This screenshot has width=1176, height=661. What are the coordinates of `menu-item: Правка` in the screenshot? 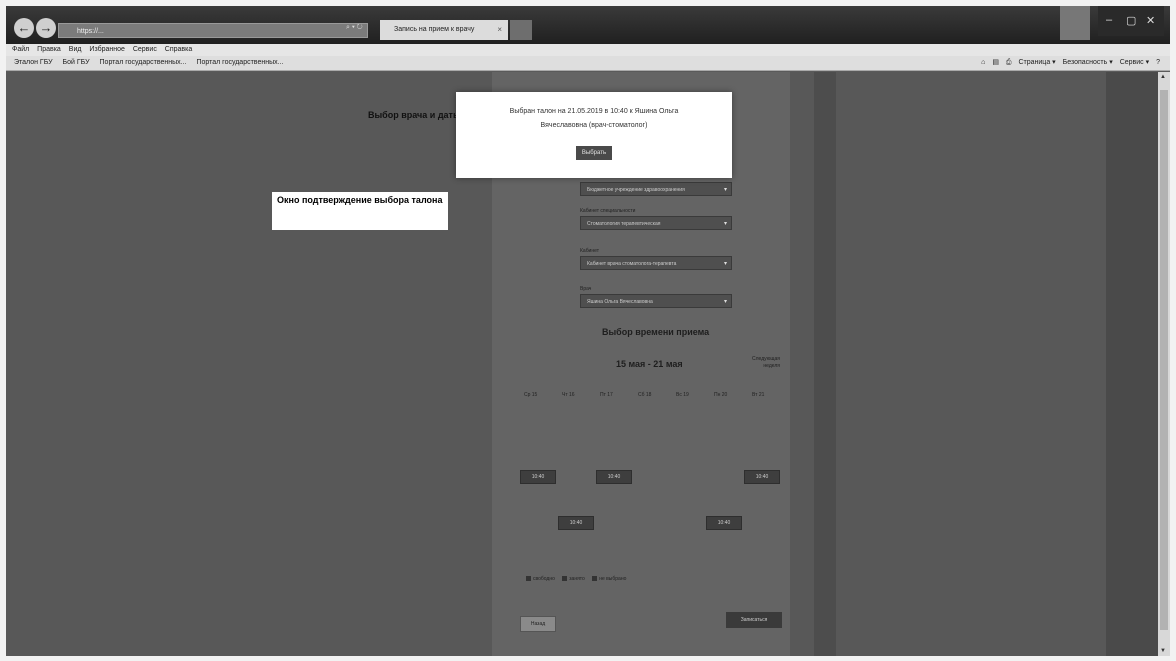 It's located at (49, 49).